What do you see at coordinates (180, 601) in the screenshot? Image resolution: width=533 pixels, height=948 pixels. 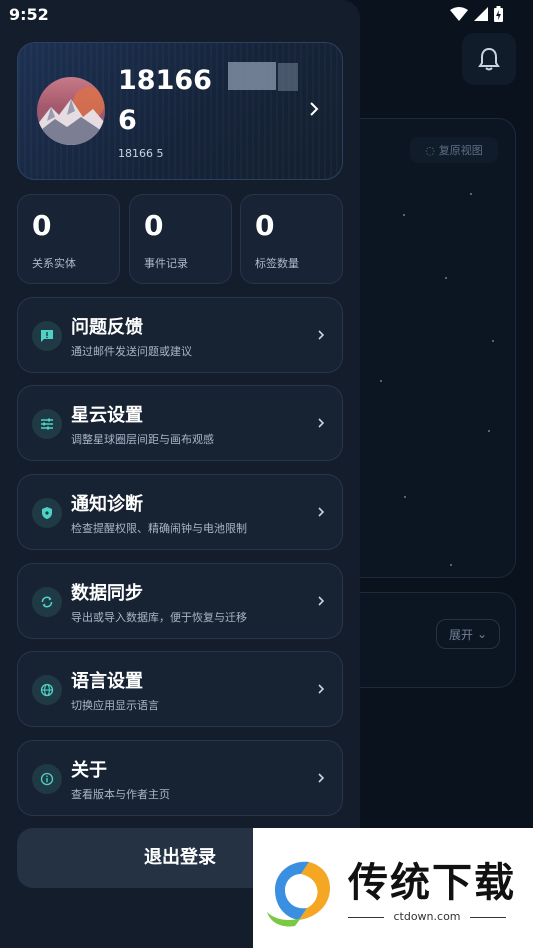 I see `menu-item-data-sync: 数据同步 导出或导入数据库，便于恢复与迁移` at bounding box center [180, 601].